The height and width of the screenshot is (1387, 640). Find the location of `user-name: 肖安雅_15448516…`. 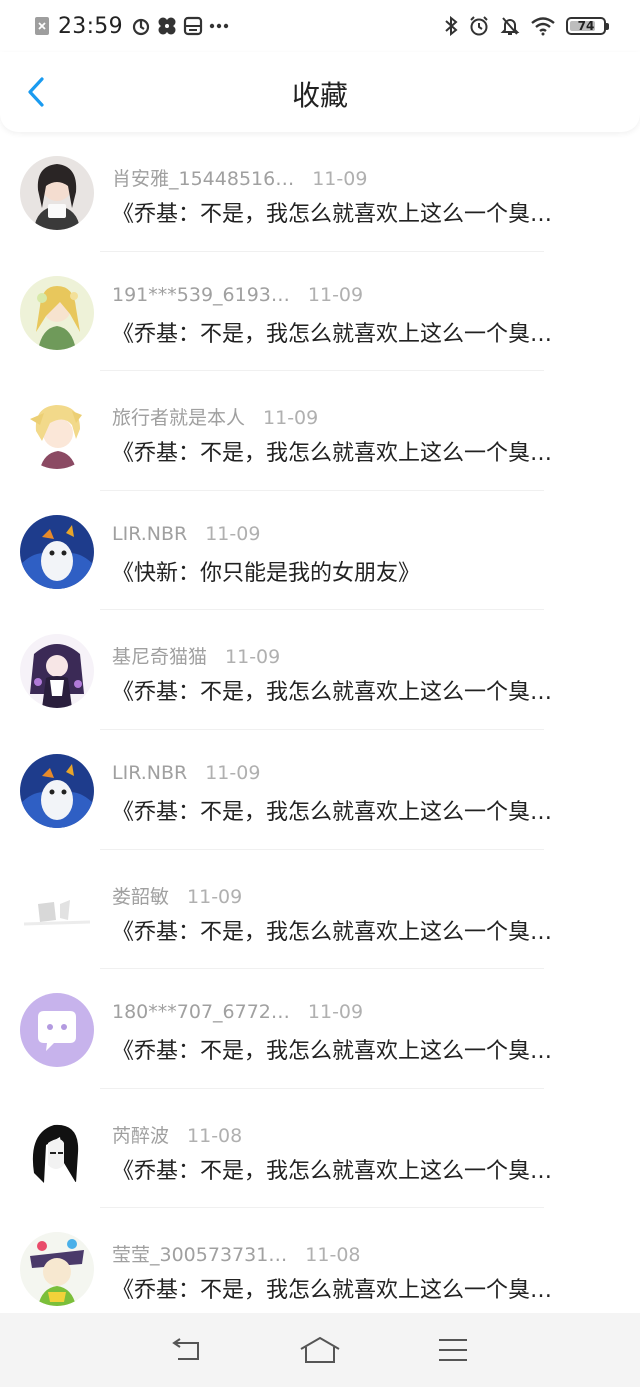

user-name: 肖安雅_15448516… is located at coordinates (203, 179).